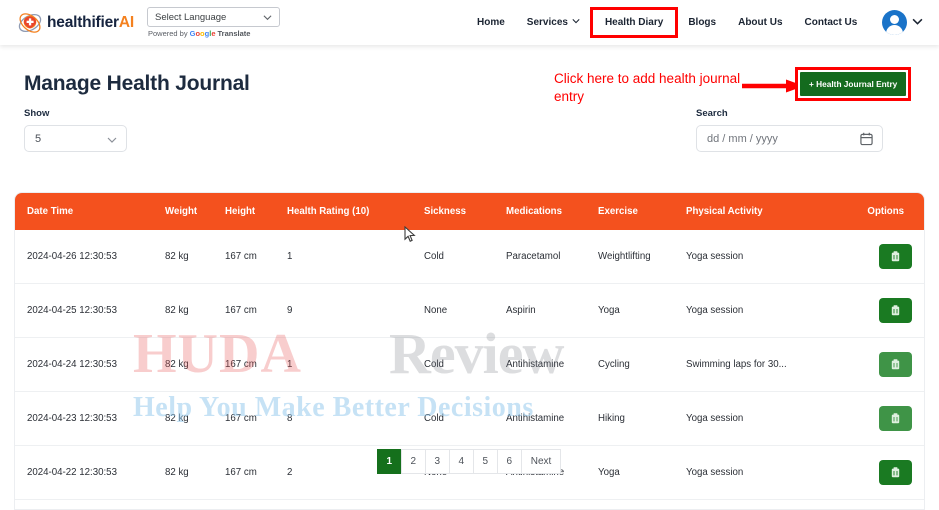  What do you see at coordinates (90, 418) in the screenshot?
I see `cell-date-time: 2024-04-23 12:30:53` at bounding box center [90, 418].